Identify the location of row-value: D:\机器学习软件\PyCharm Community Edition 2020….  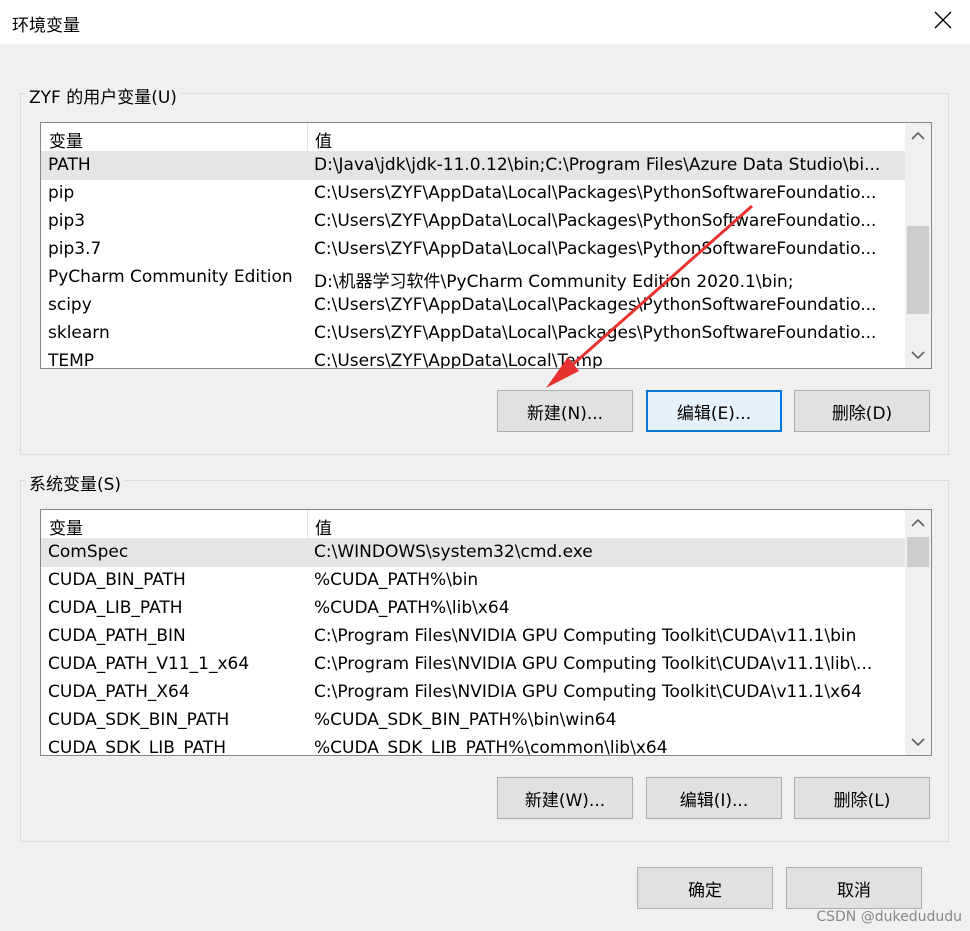
(554, 282).